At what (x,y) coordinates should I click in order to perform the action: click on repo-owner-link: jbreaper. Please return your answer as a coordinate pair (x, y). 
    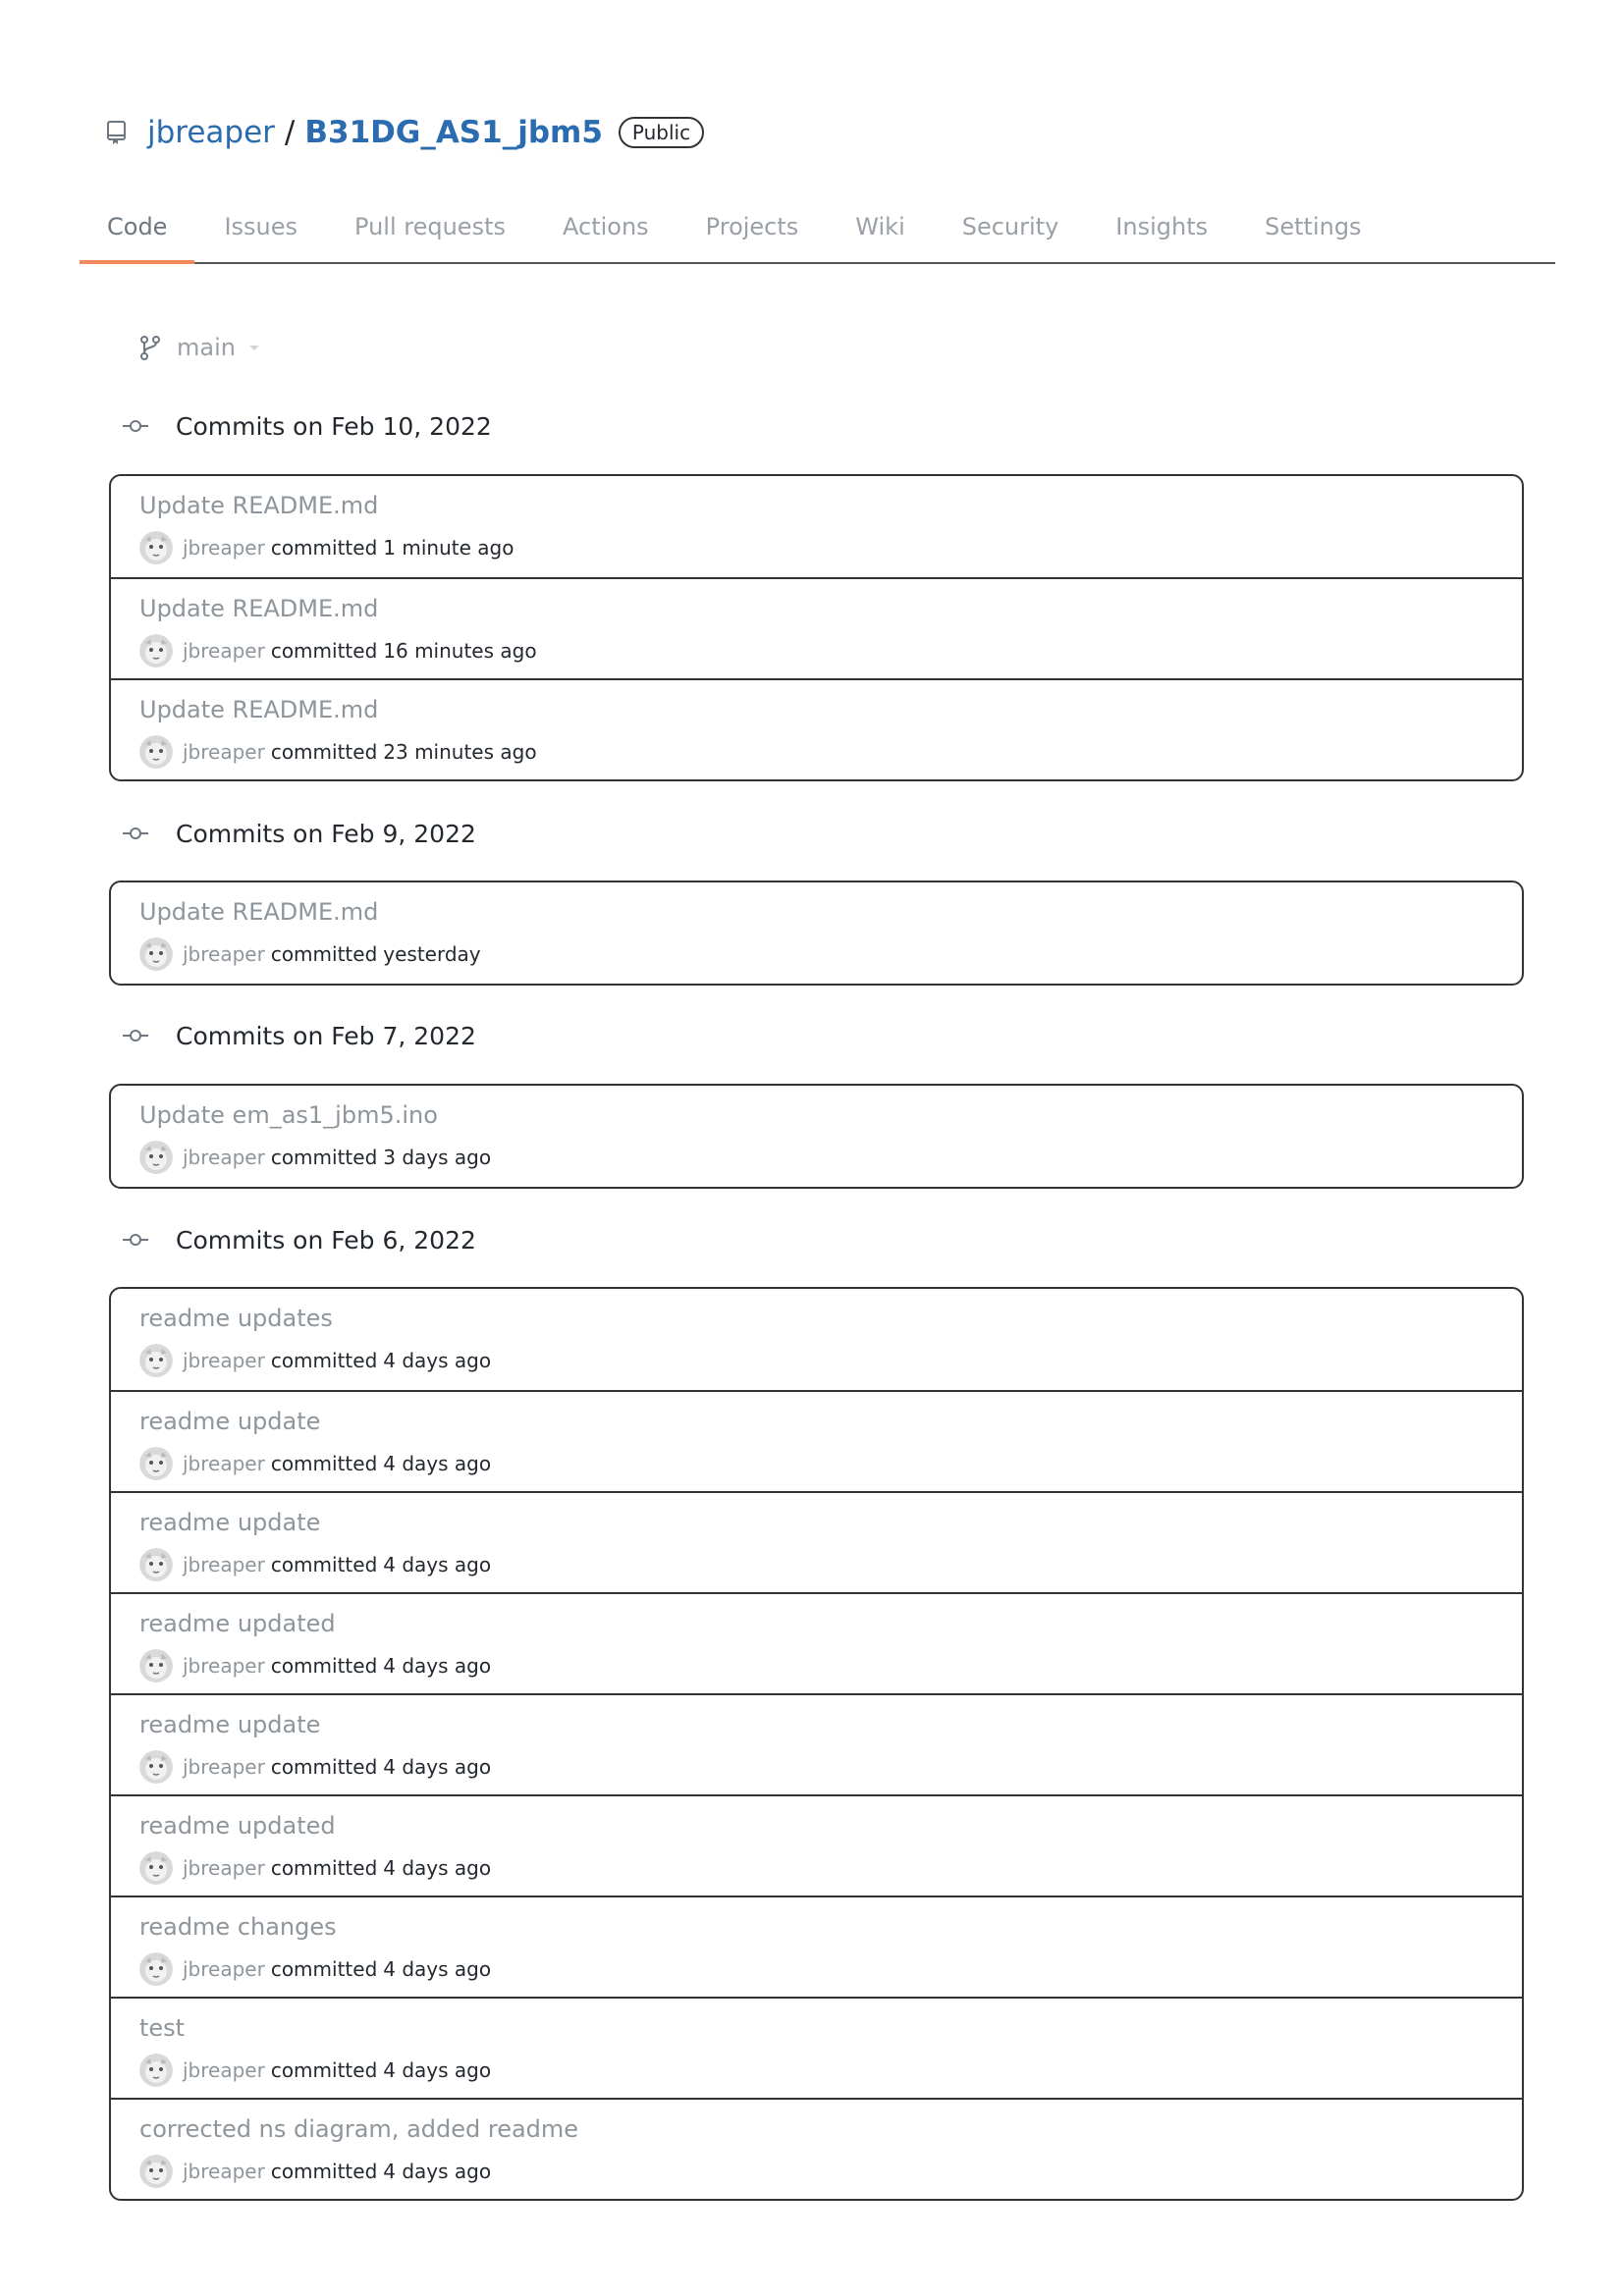
    Looking at the image, I should click on (211, 132).